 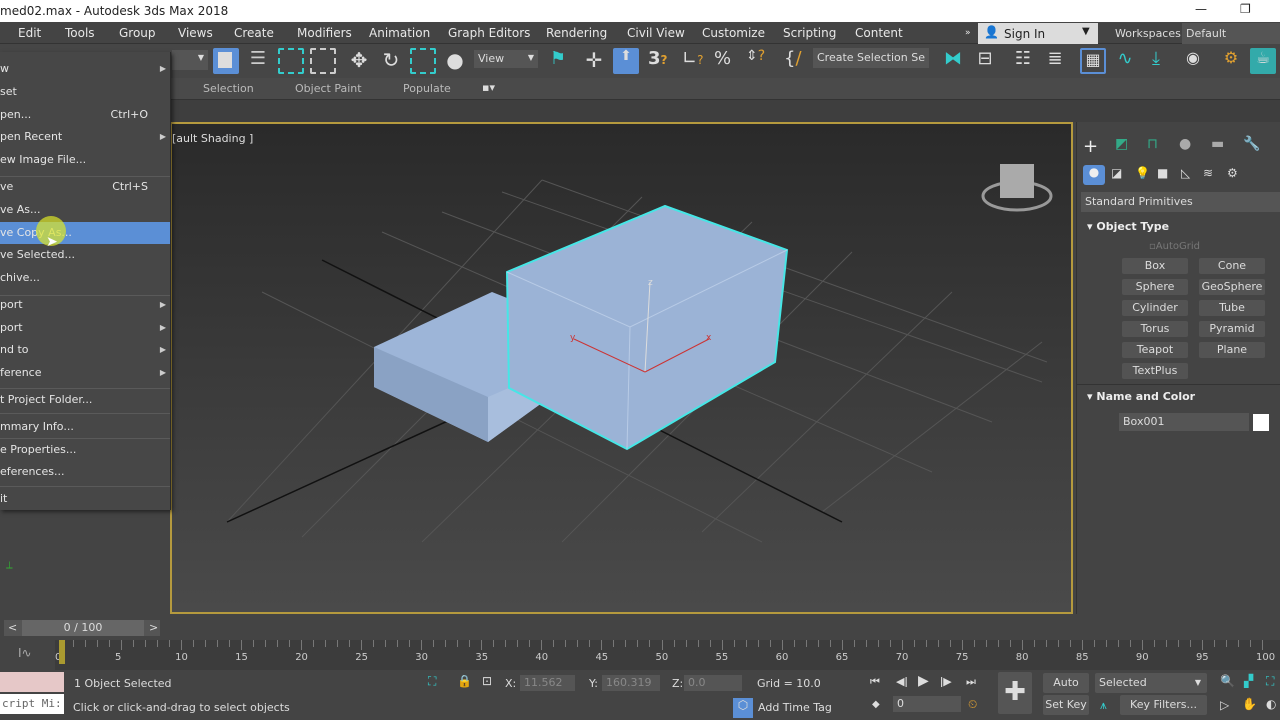 I want to click on file-menu-item: nd to ▶, so click(x=85, y=350).